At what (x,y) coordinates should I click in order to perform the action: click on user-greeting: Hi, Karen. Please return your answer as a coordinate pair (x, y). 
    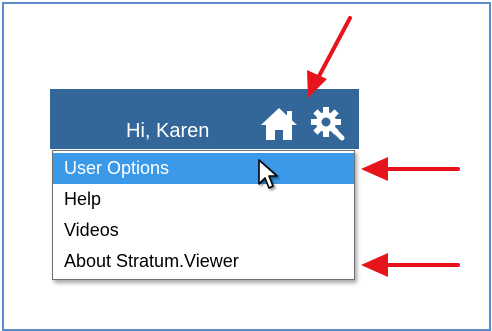
    Looking at the image, I should click on (168, 131).